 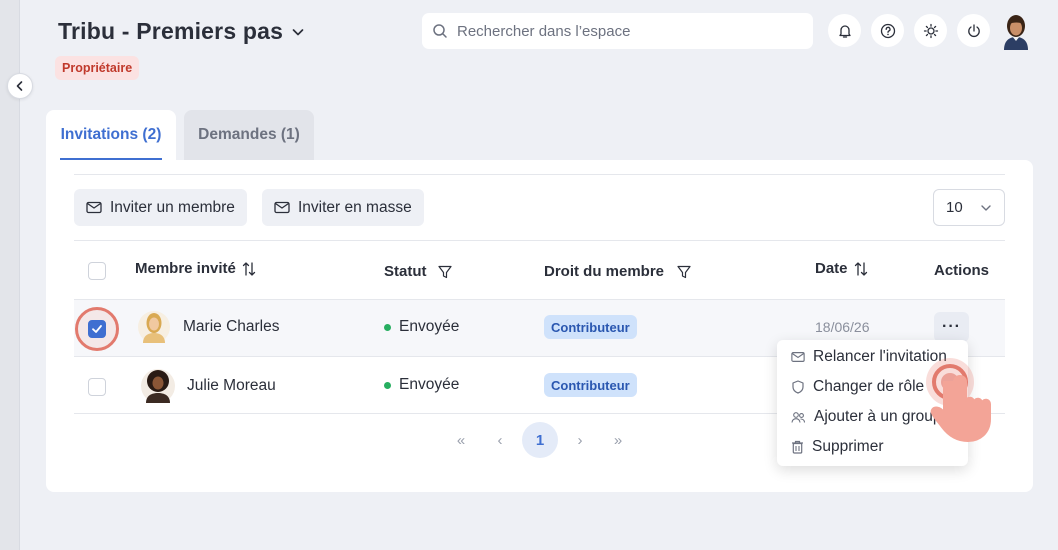 What do you see at coordinates (97, 271) in the screenshot?
I see `select-all-checkbox` at bounding box center [97, 271].